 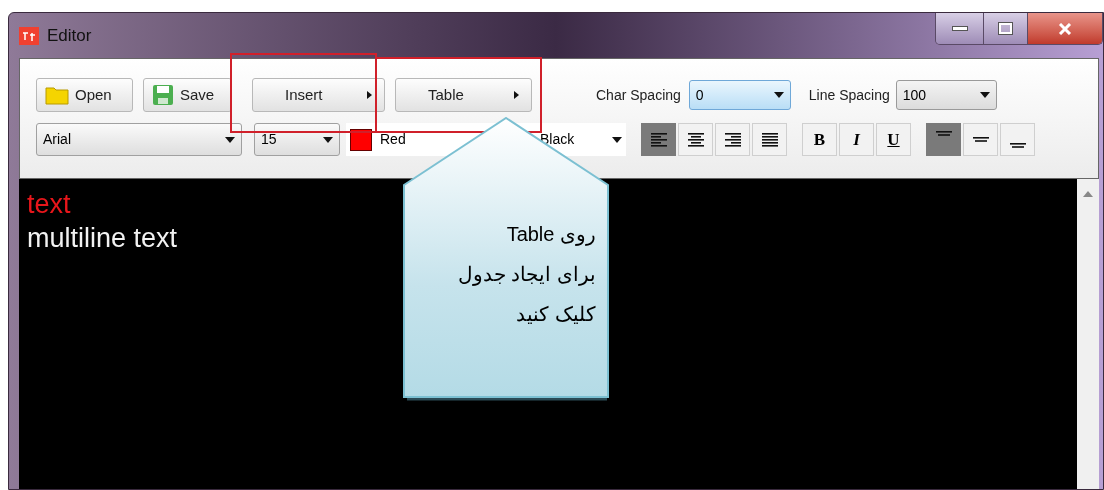 What do you see at coordinates (49, 204) in the screenshot?
I see `editor-text-line: text` at bounding box center [49, 204].